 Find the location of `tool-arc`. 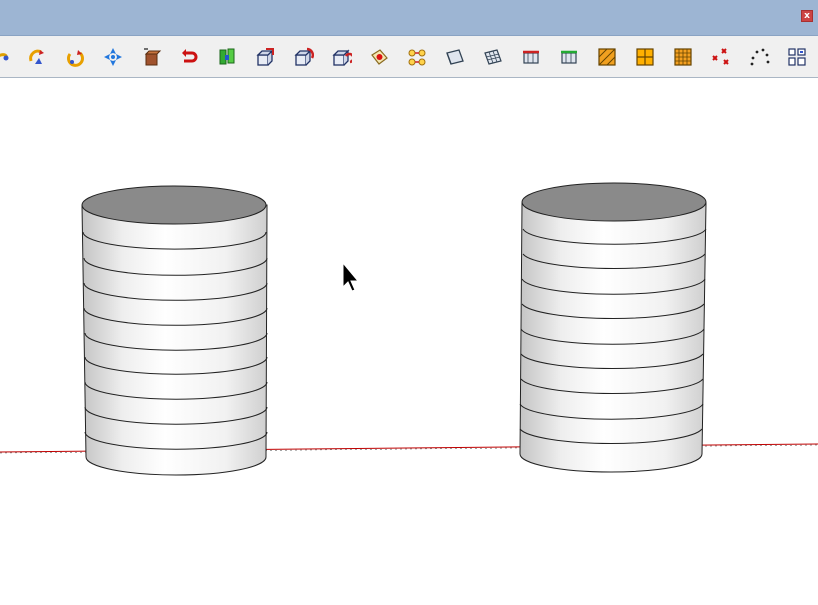

tool-arc is located at coordinates (759, 57).